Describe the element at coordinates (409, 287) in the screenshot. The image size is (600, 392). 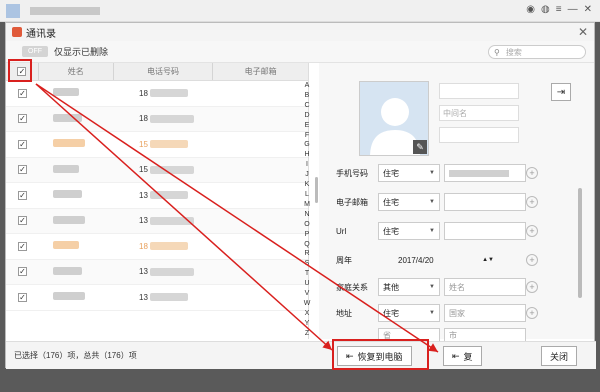
I see `family-type-select: 其他 ▼` at that location.